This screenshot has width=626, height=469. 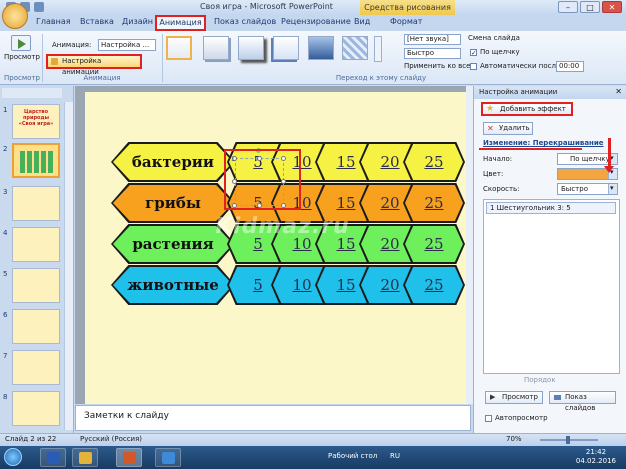 What do you see at coordinates (180, 23) in the screenshot?
I see `tab-animation: Анимация` at bounding box center [180, 23].